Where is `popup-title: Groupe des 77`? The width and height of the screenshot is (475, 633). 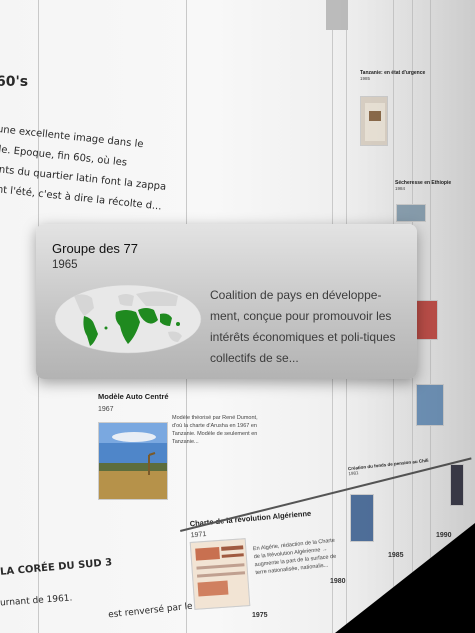 popup-title: Groupe des 77 is located at coordinates (95, 248).